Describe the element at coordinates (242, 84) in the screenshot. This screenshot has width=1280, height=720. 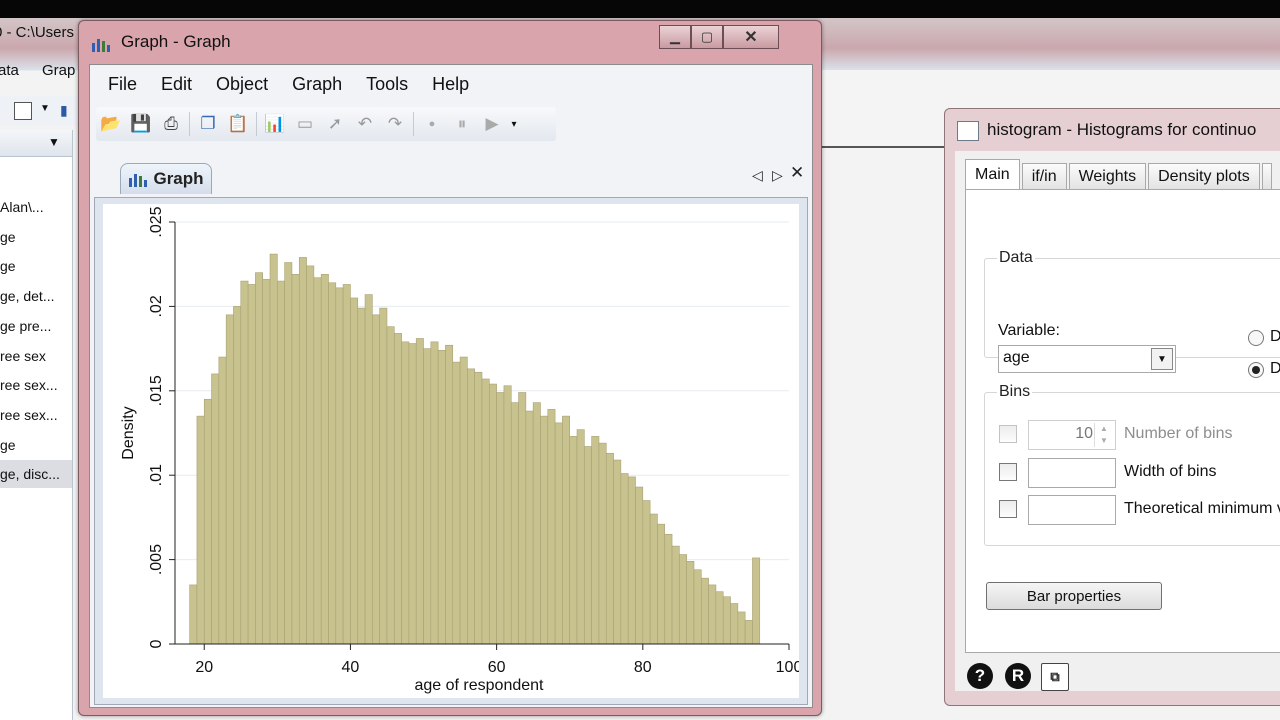
I see `menu-object: Object` at that location.